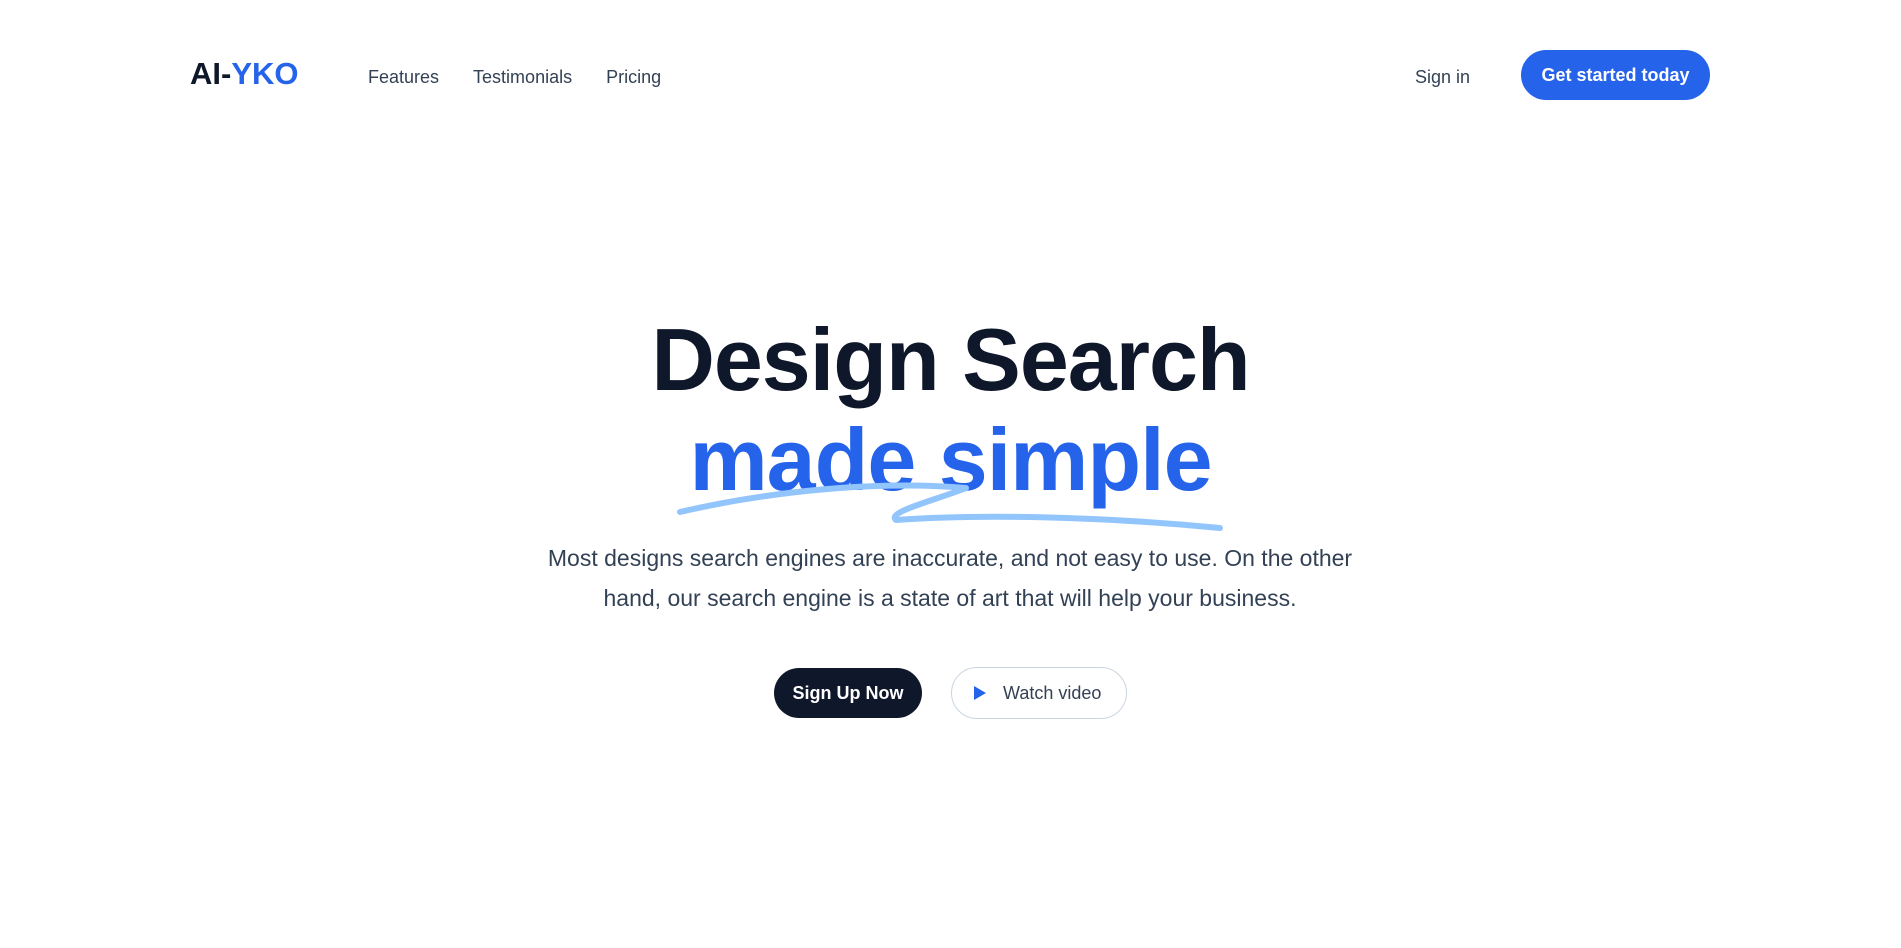 This screenshot has width=1901, height=948. I want to click on nav-link-pricing: Pricing, so click(633, 77).